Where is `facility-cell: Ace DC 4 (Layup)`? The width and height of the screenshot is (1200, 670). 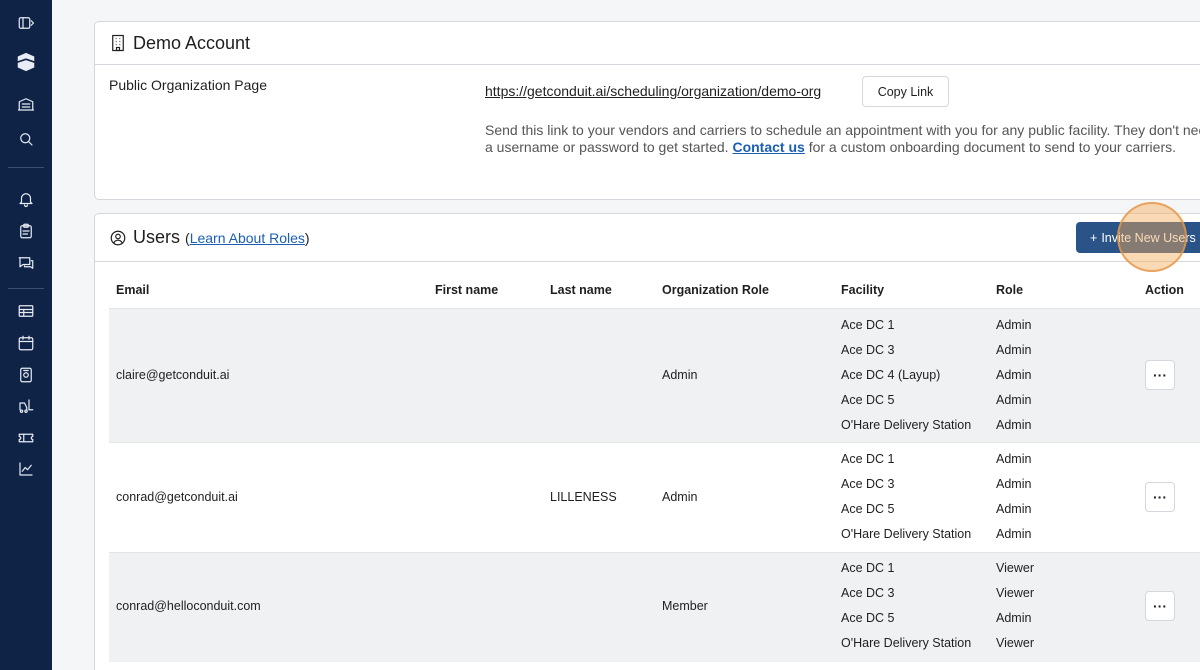
facility-cell: Ace DC 4 (Layup) is located at coordinates (891, 375).